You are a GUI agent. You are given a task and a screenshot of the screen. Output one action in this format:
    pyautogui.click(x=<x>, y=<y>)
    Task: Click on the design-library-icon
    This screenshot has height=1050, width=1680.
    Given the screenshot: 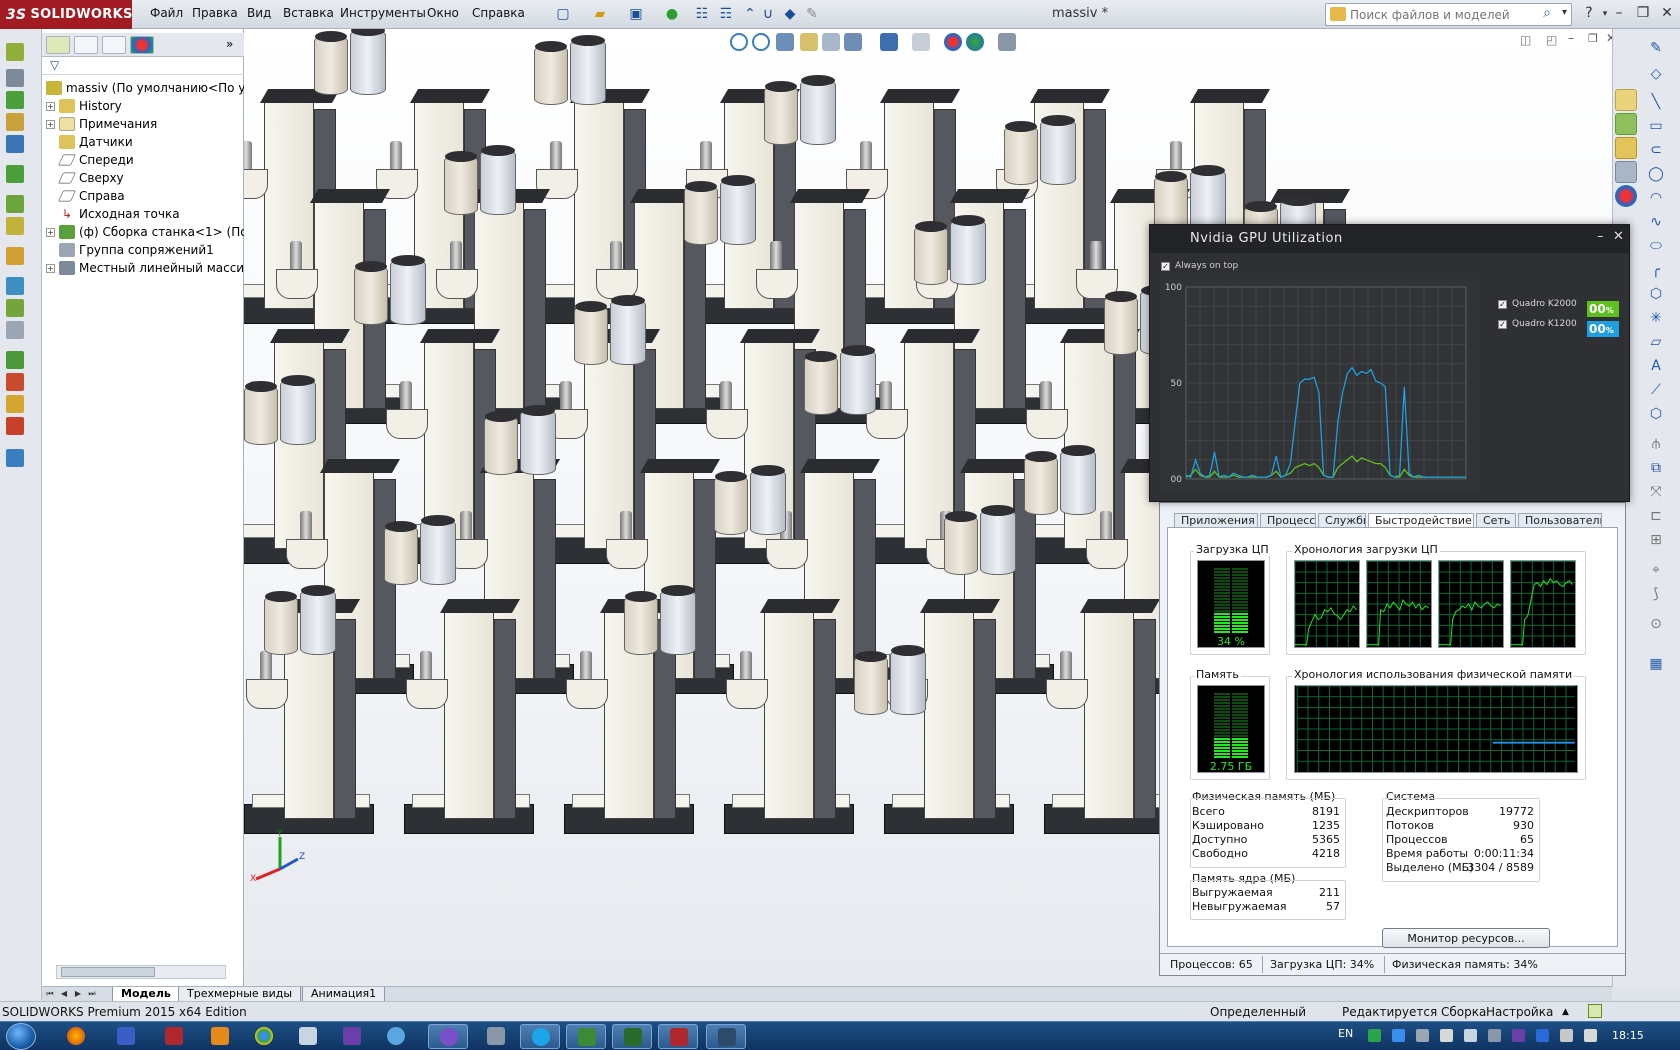 What is the action you would take?
    pyautogui.click(x=1626, y=124)
    